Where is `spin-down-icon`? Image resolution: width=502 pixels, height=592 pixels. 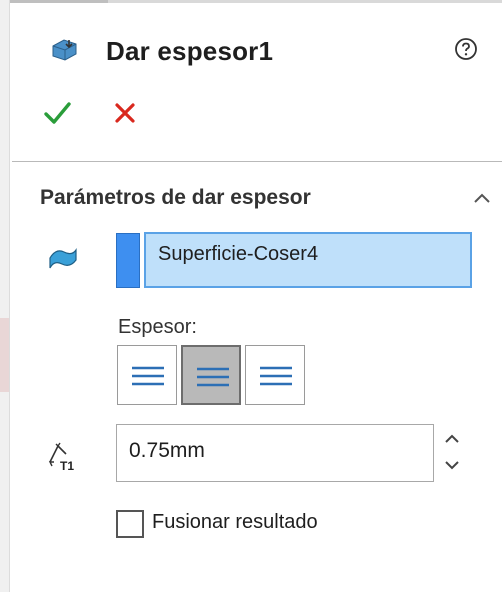
spin-down-icon is located at coordinates (452, 465).